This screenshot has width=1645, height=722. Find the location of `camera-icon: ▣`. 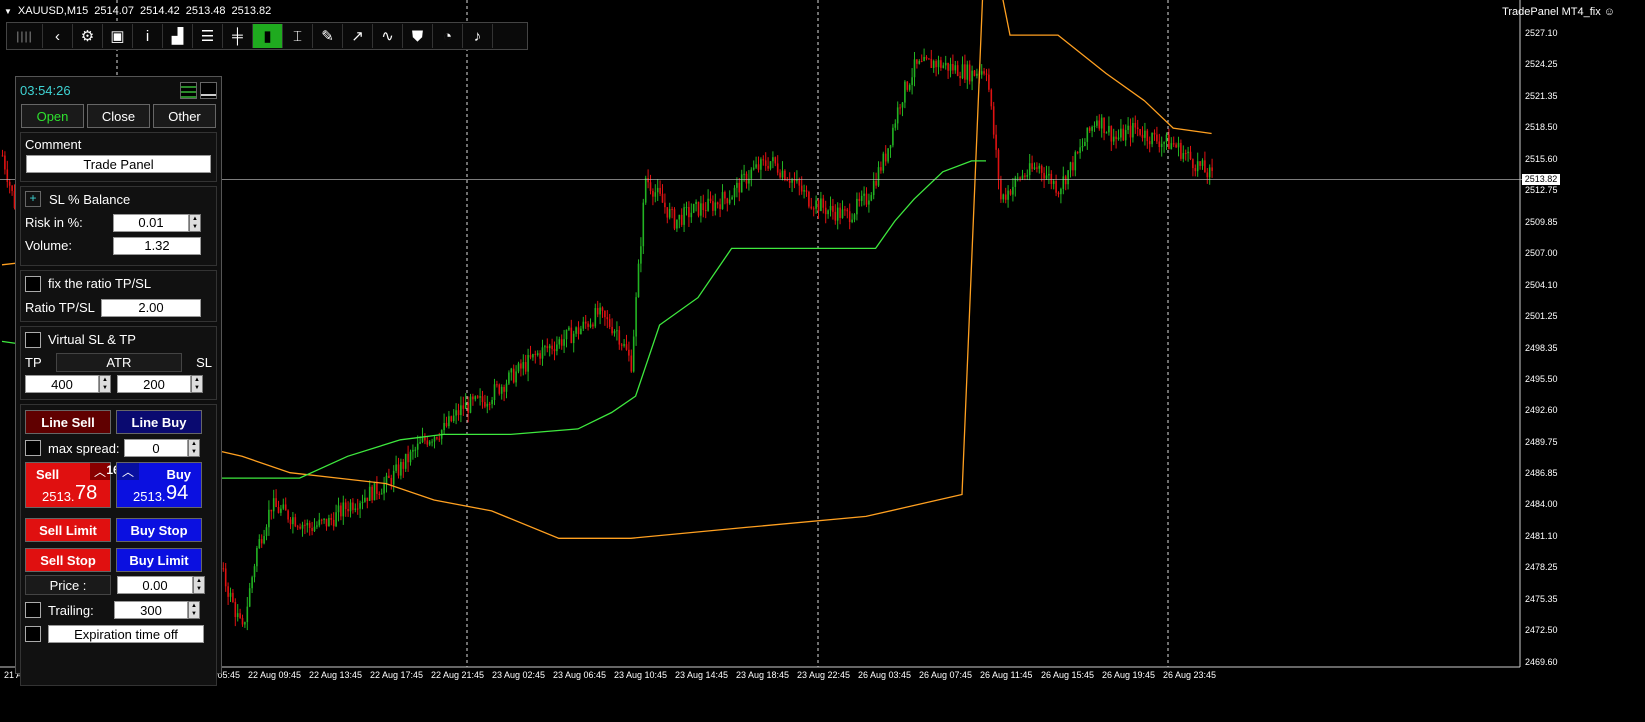

camera-icon: ▣ is located at coordinates (118, 36).